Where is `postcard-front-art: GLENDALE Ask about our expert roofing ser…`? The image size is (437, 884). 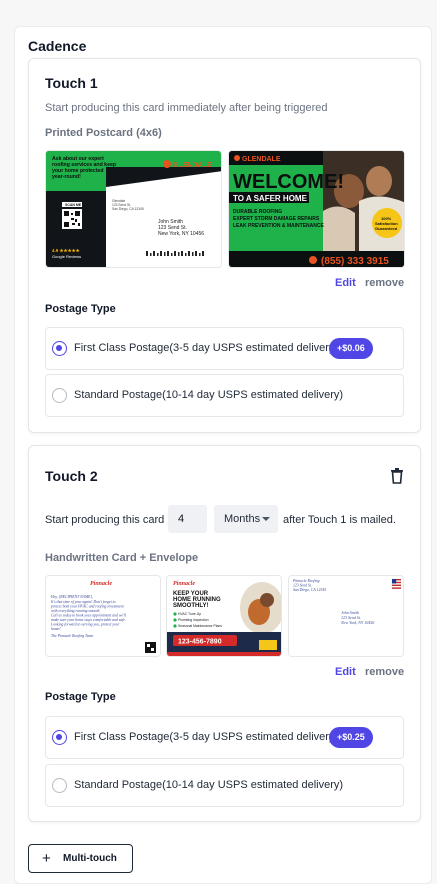 postcard-front-art: GLENDALE Ask about our expert roofing ser… is located at coordinates (133, 209).